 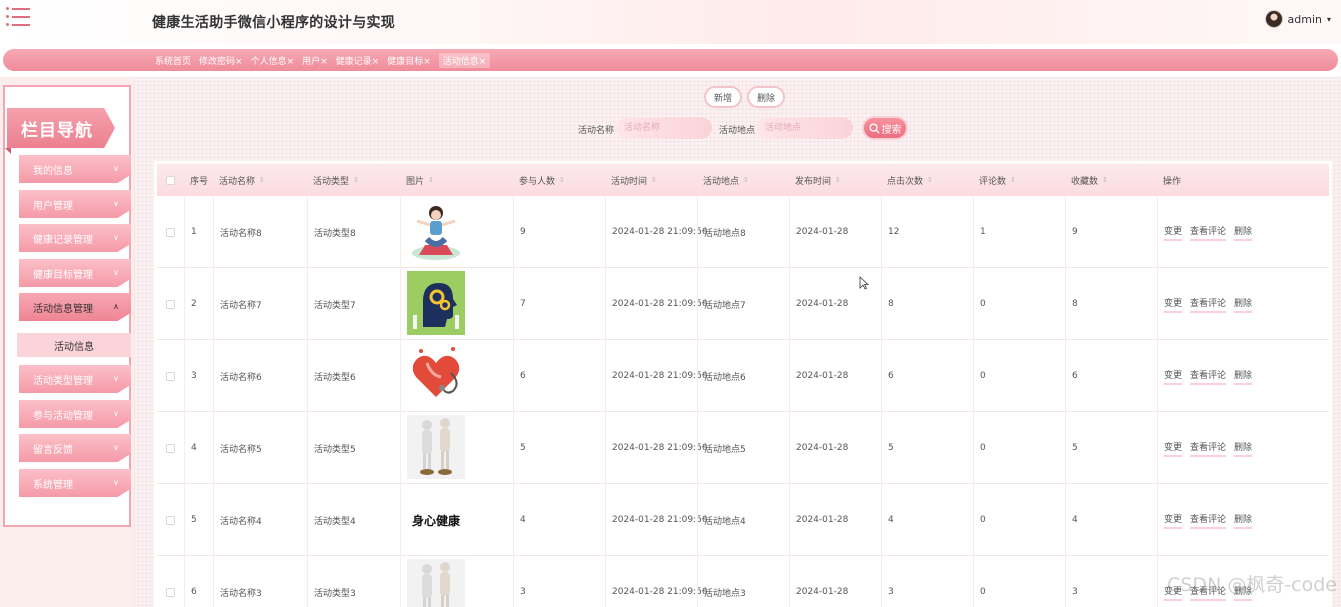 I want to click on sidebar-item-my-info: 我的信息 ∨, so click(x=75, y=169).